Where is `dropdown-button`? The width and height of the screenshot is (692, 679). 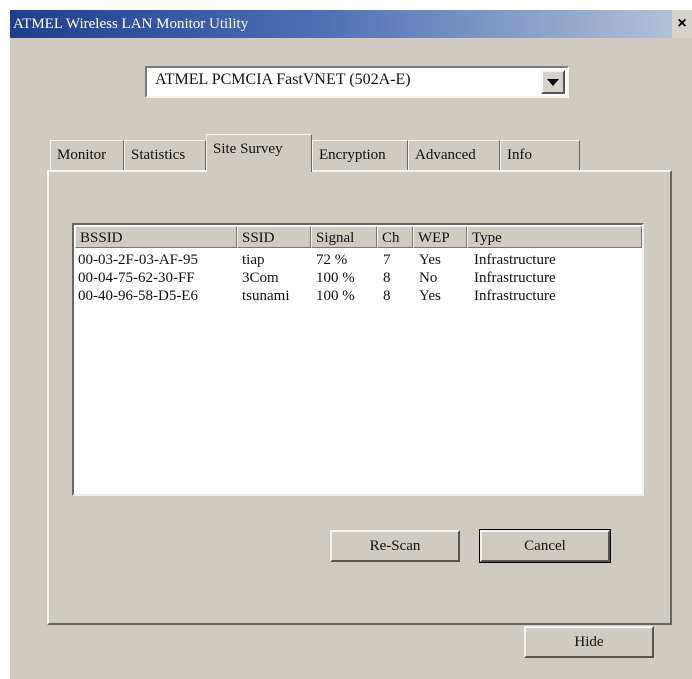 dropdown-button is located at coordinates (553, 82).